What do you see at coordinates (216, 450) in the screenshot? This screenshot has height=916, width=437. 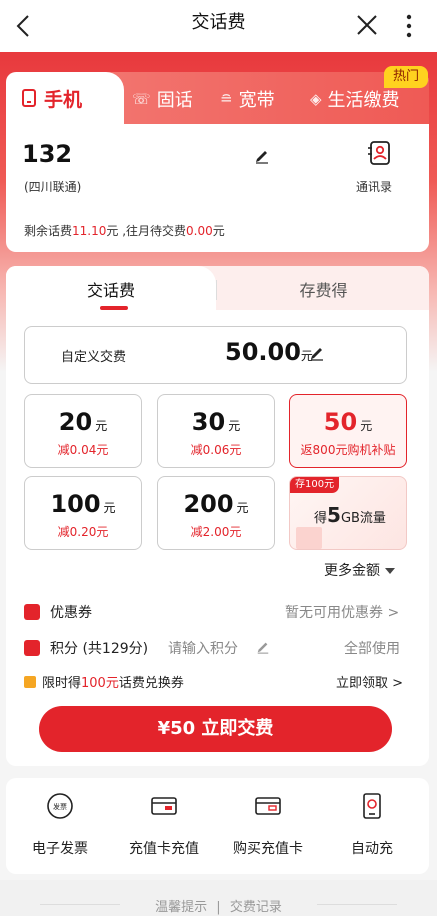 I see `amount-discount: 减0.06元` at bounding box center [216, 450].